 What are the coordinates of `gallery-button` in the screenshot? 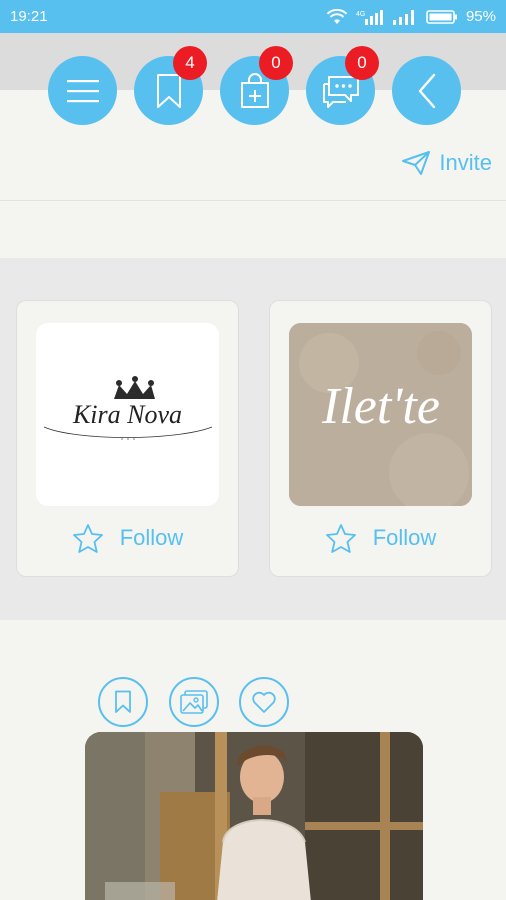 It's located at (194, 702).